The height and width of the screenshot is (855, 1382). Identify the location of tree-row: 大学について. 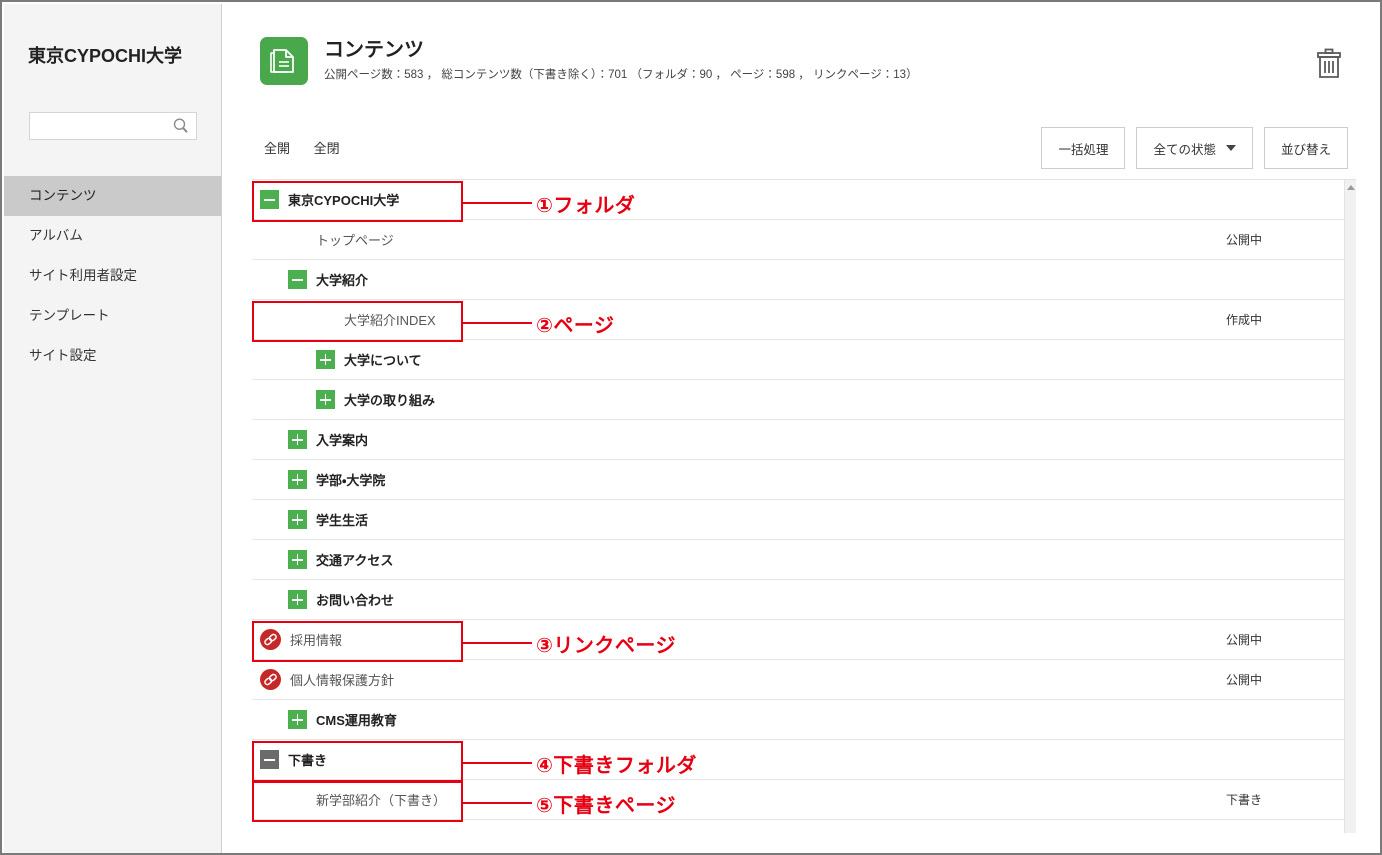
(798, 360).